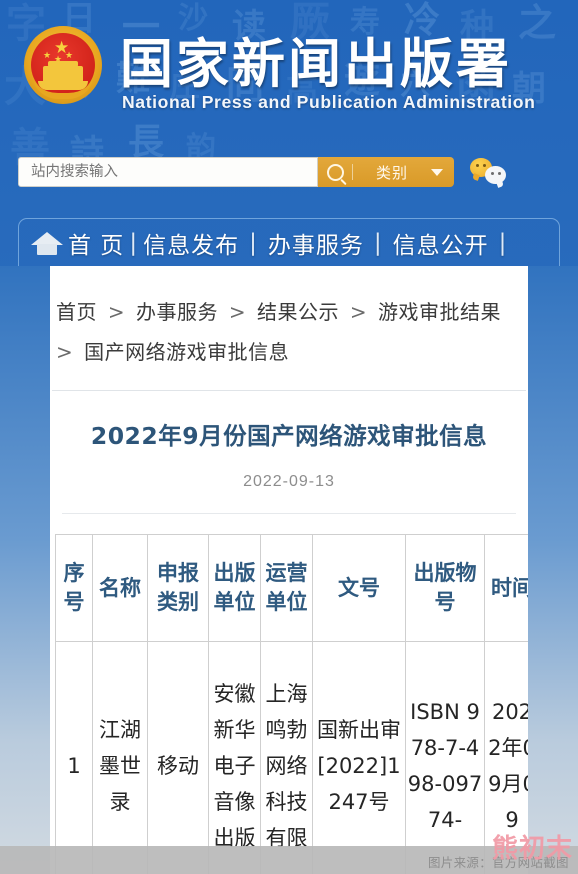 The height and width of the screenshot is (874, 578). Describe the element at coordinates (512, 588) in the screenshot. I see `table-col-time: 时间` at that location.